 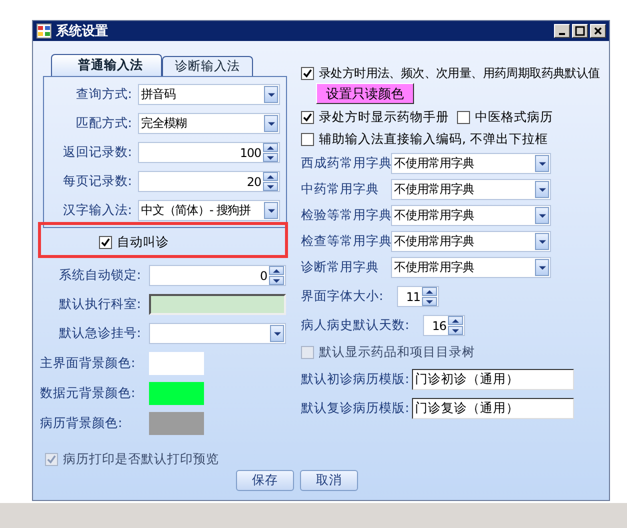 I want to click on tab: 诊断输入法, so click(x=207, y=66).